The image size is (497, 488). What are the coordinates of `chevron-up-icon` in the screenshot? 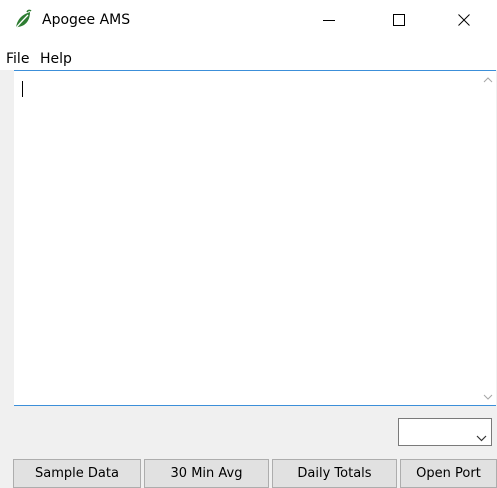 It's located at (487, 79).